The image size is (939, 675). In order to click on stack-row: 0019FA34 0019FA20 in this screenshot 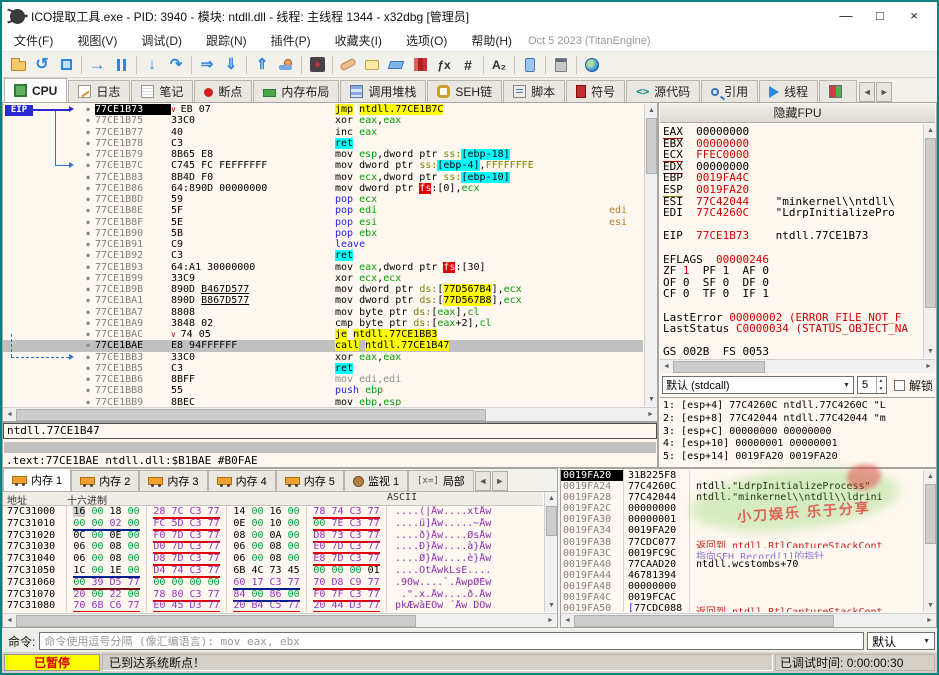, I will do `click(741, 531)`.